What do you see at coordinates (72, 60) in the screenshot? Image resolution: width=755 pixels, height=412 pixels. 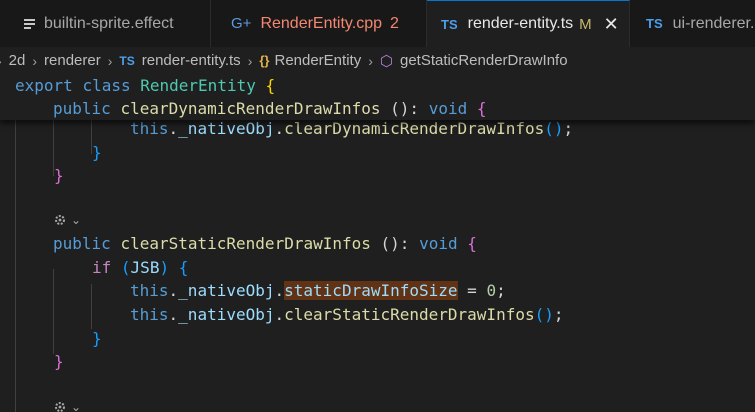 I see `breadcrumb-item-renderer: renderer` at bounding box center [72, 60].